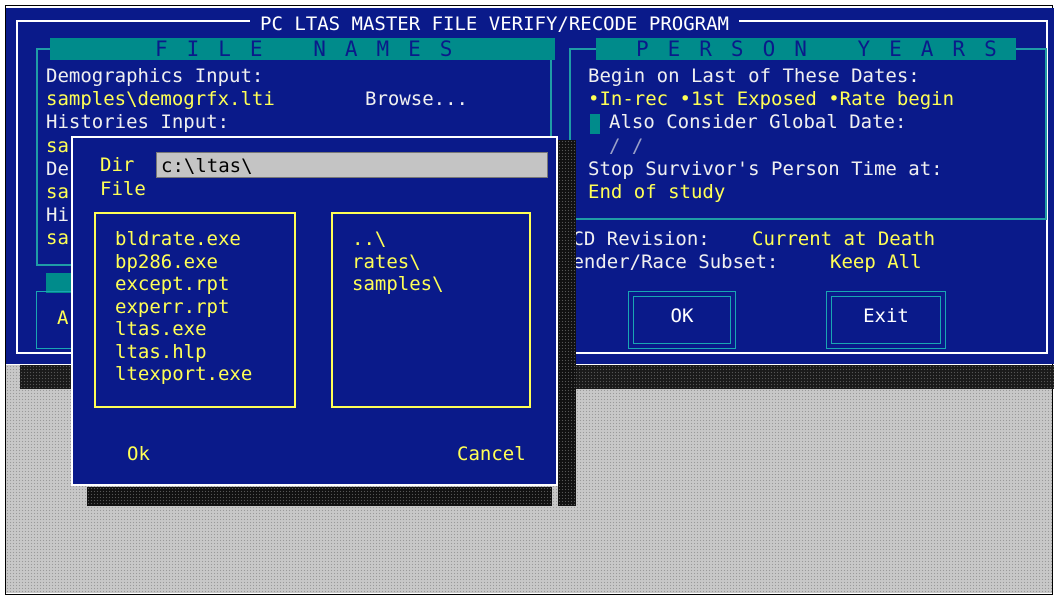  I want to click on obscured-text-5: sa, so click(57, 238).